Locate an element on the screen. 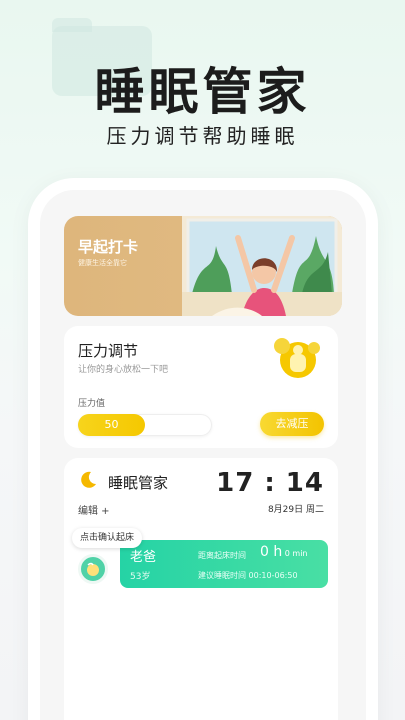 Image resolution: width=405 pixels, height=720 pixels. pressure-level-fill: 50 is located at coordinates (111, 425).